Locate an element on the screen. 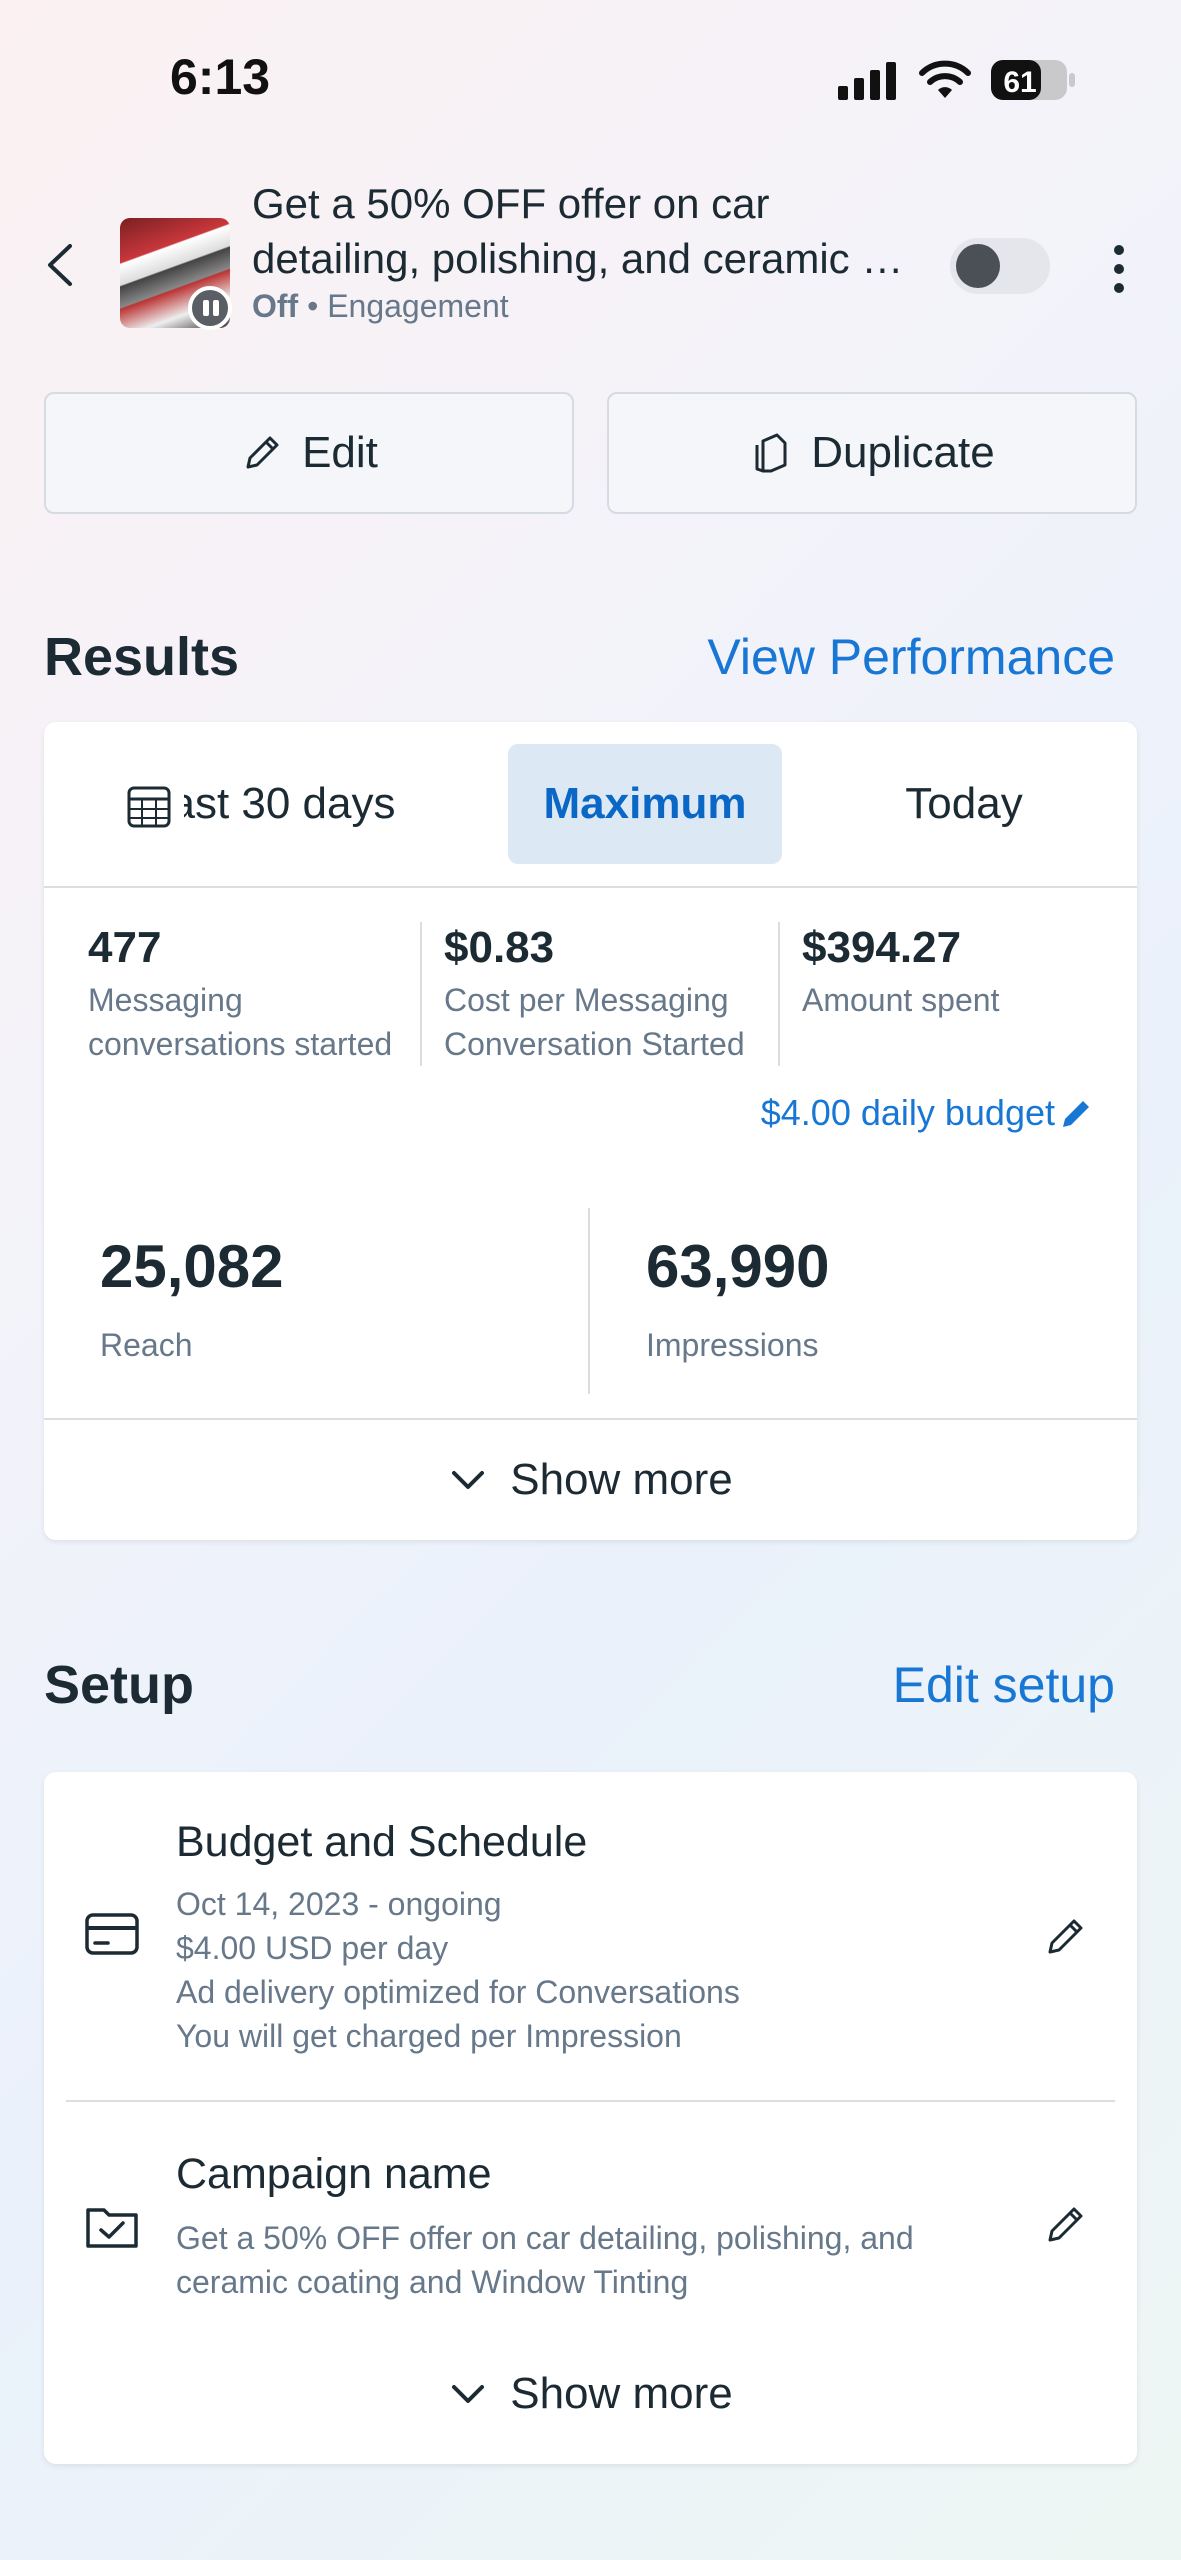  metric-label: Cost per Messaging Conversation Started is located at coordinates (594, 1022).